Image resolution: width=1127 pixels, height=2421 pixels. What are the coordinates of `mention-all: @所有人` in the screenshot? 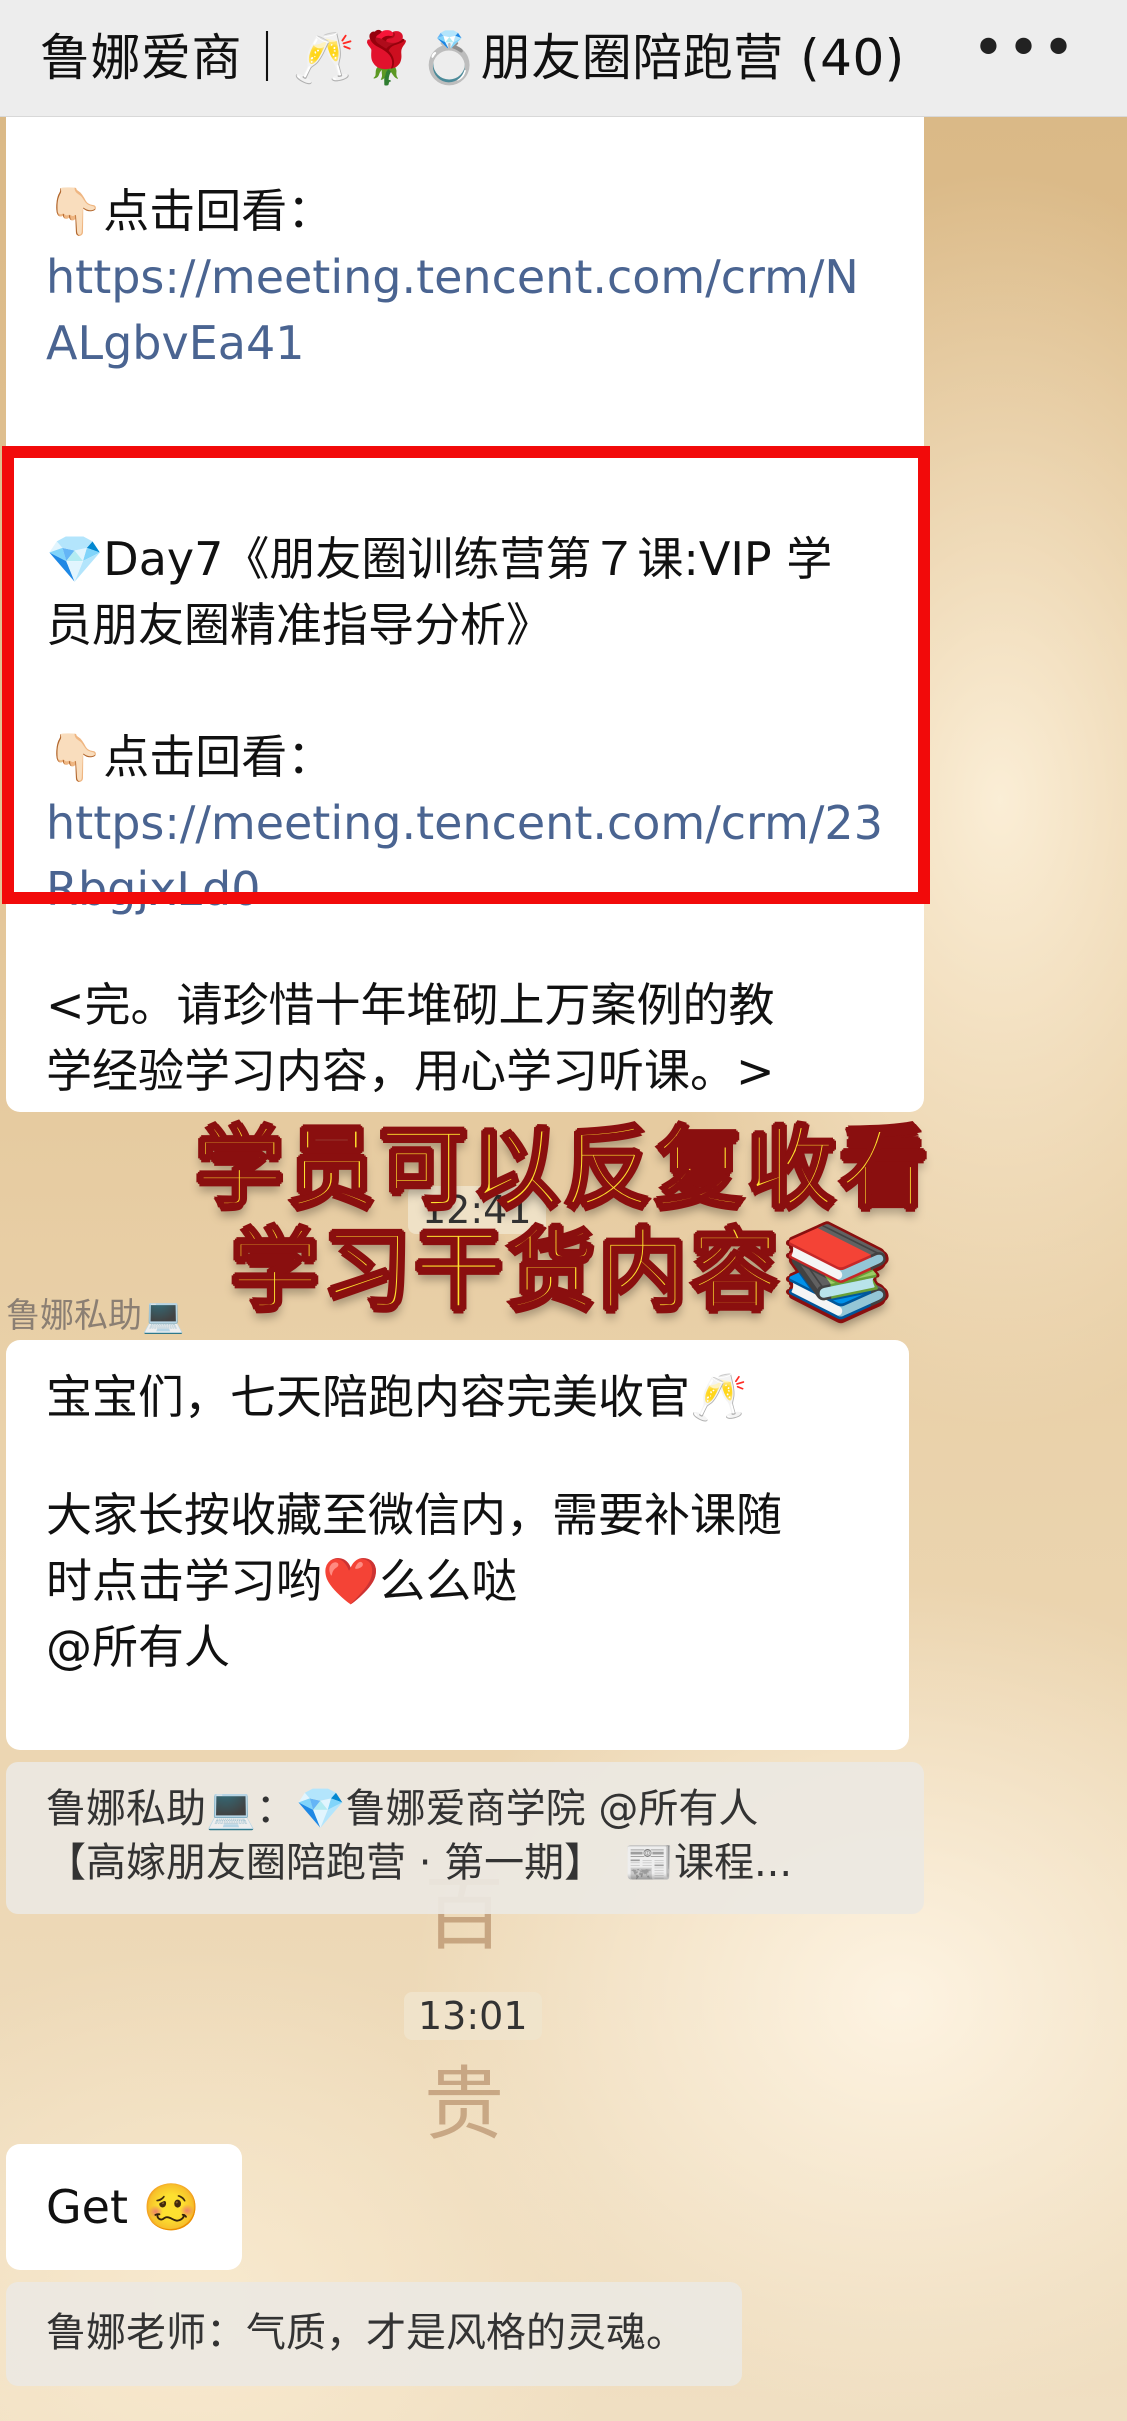 It's located at (138, 1647).